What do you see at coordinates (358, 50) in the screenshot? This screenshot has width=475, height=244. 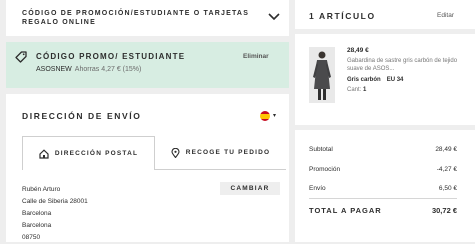 I see `product-price: 28,49 €` at bounding box center [358, 50].